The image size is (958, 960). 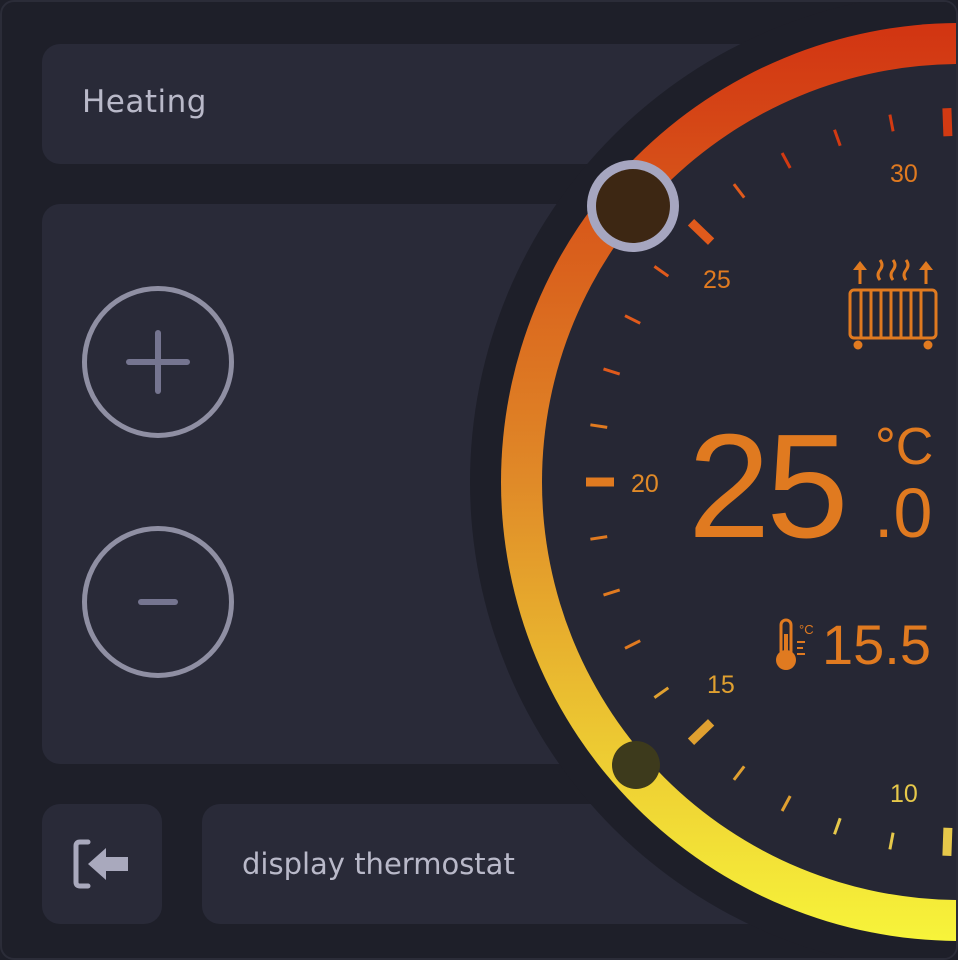 I want to click on current-temperature: 15.5, so click(x=876, y=644).